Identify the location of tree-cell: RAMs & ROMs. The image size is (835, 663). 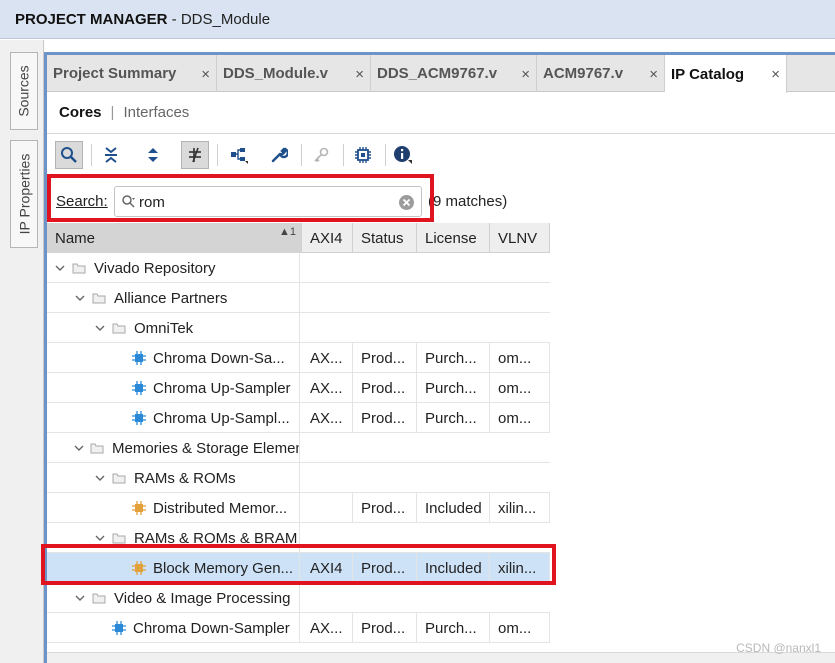
(196, 478).